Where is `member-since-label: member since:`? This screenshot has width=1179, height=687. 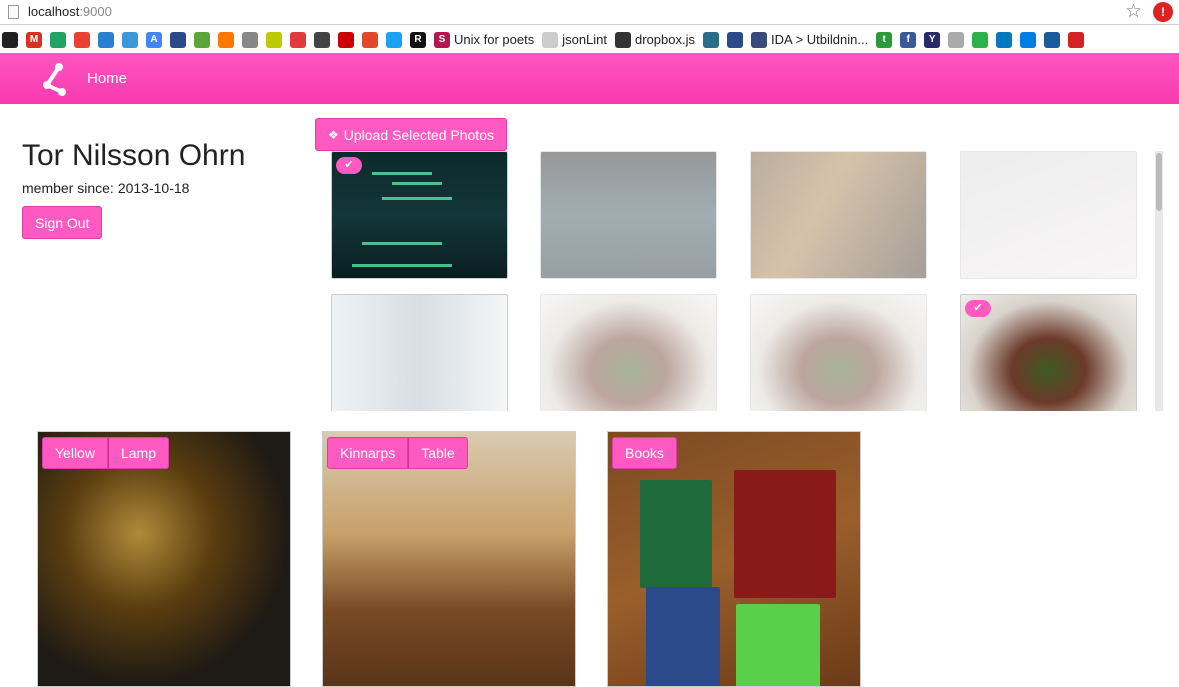 member-since-label: member since: is located at coordinates (68, 188).